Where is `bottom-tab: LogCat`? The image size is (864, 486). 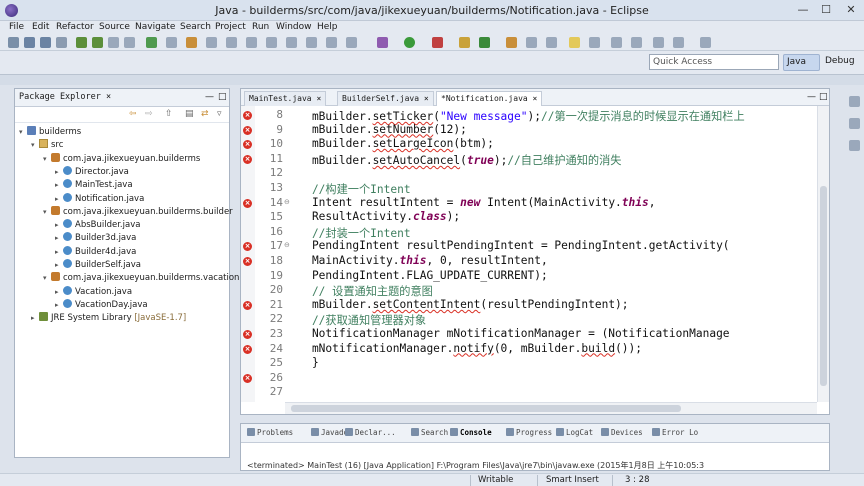
bottom-tab: LogCat is located at coordinates (574, 432).